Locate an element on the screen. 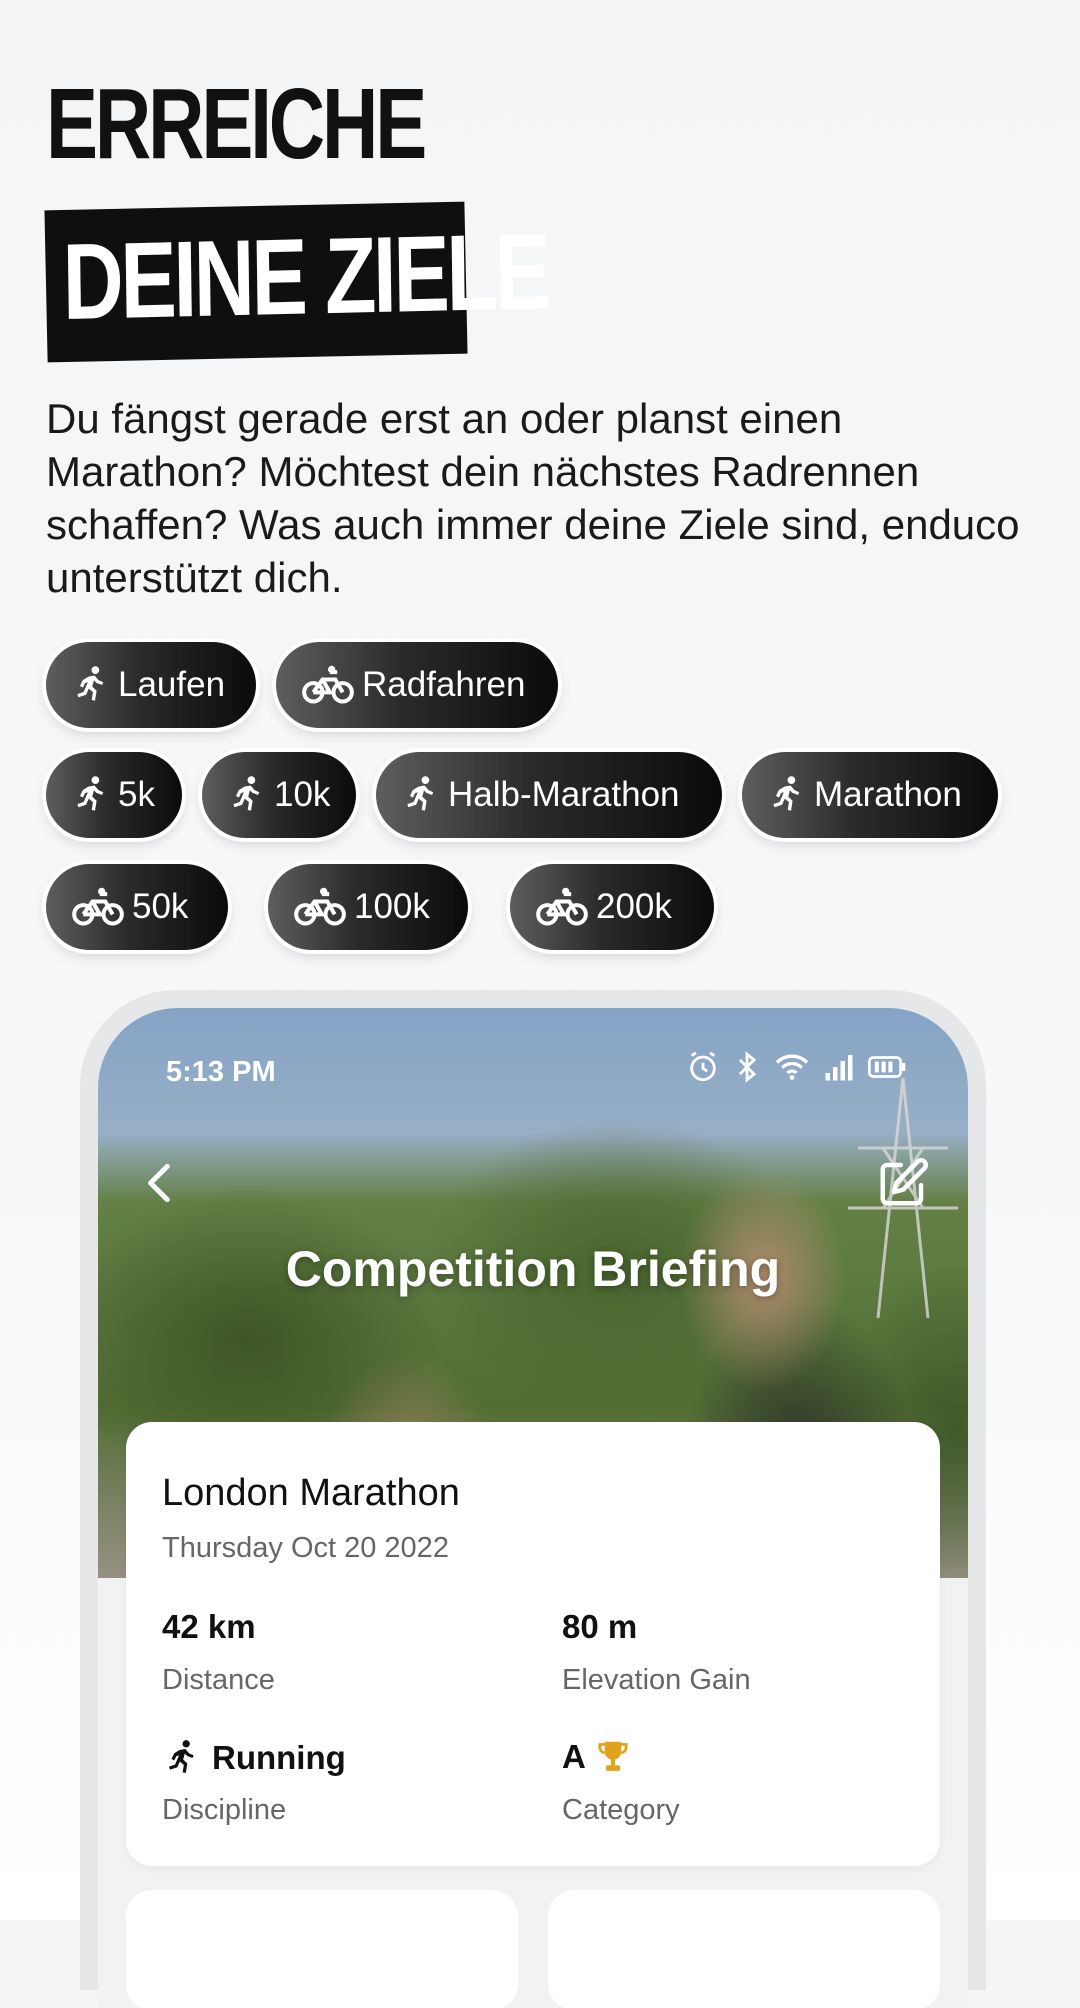 The image size is (1080, 2008). chip-5k: 5k is located at coordinates (114, 795).